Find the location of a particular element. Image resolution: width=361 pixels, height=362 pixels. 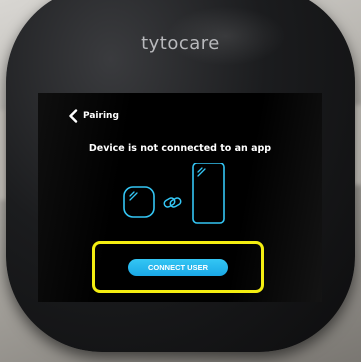

connection-status-text: Device is not connected to an app is located at coordinates (180, 148).